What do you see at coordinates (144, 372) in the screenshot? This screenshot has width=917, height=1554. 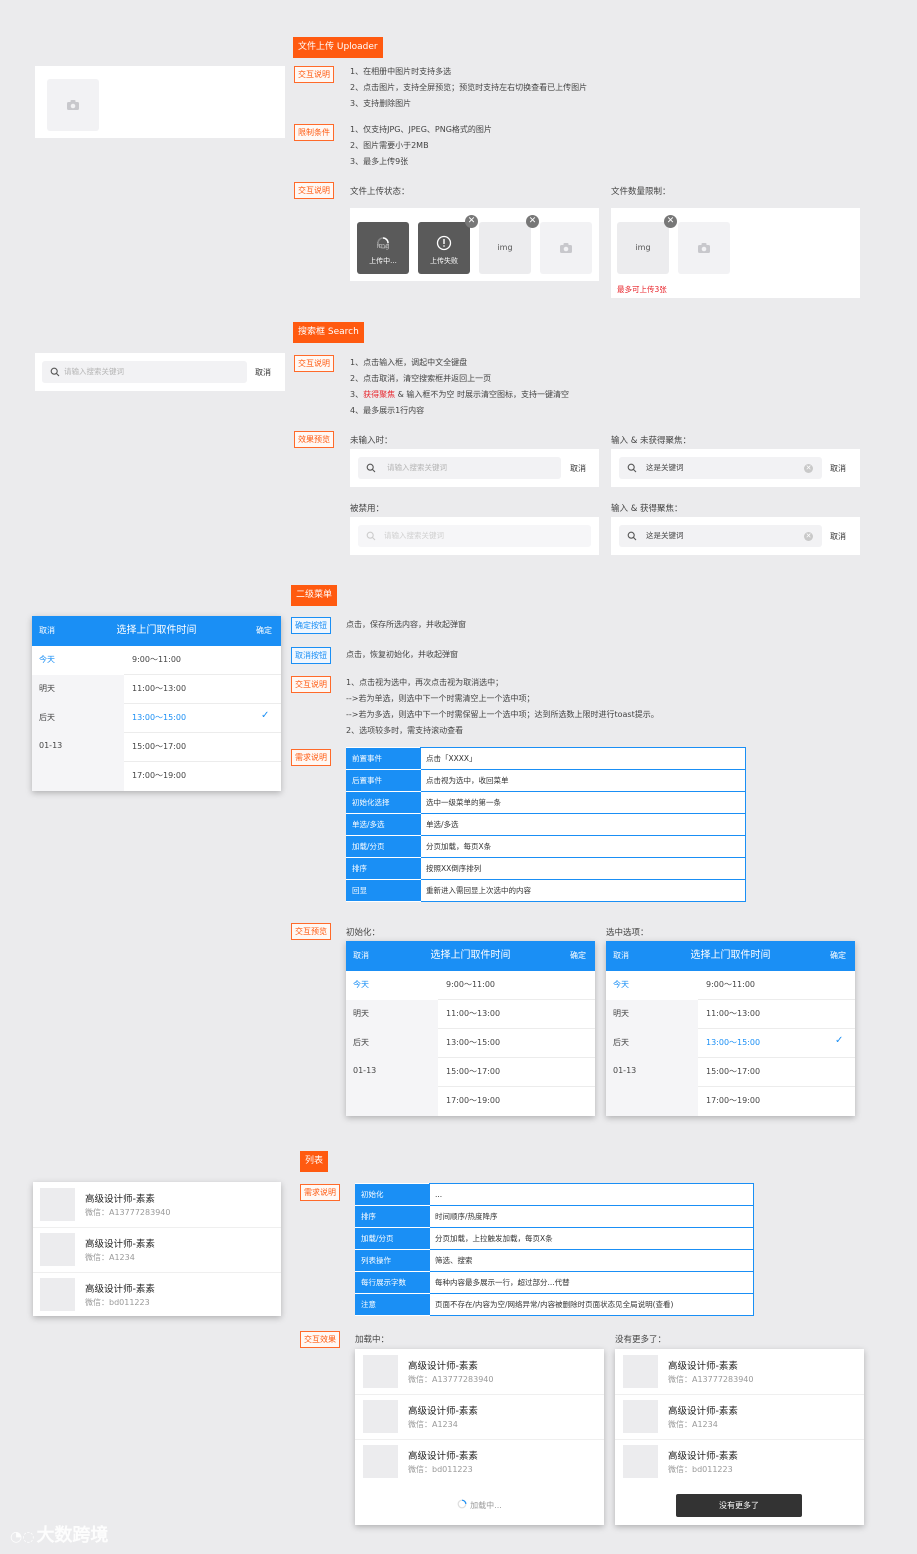 I see `search-input: 请输入搜索关键词` at bounding box center [144, 372].